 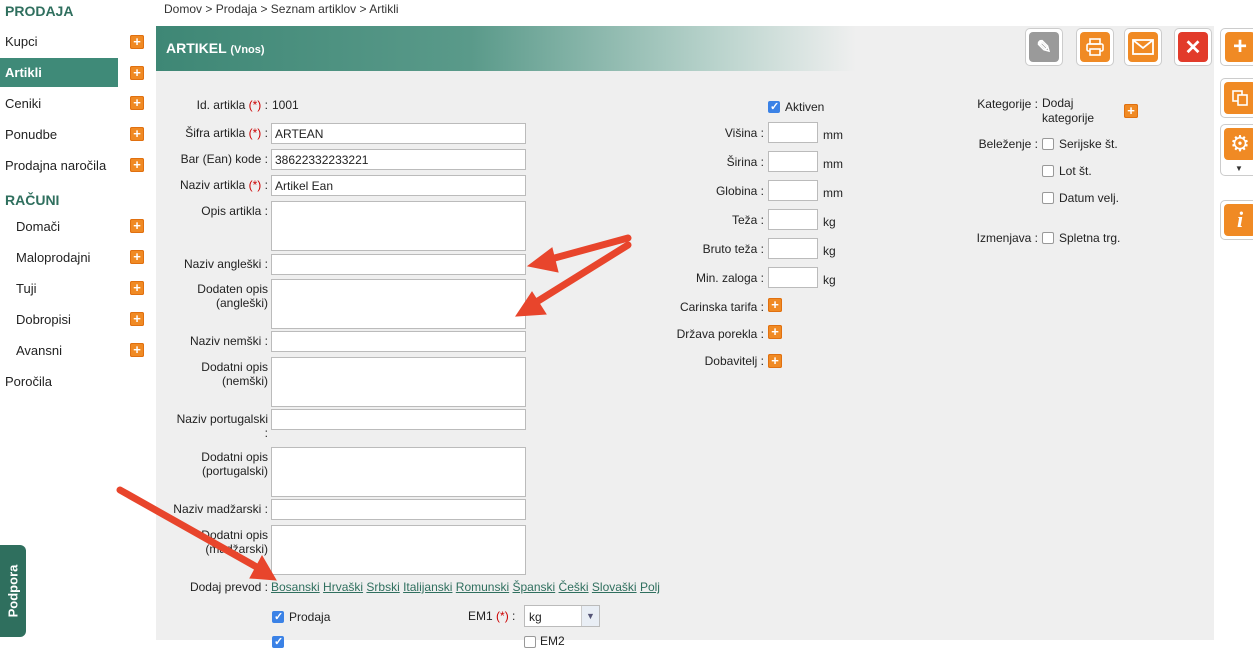 I want to click on label-line1: Dodatni opis, so click(x=234, y=535).